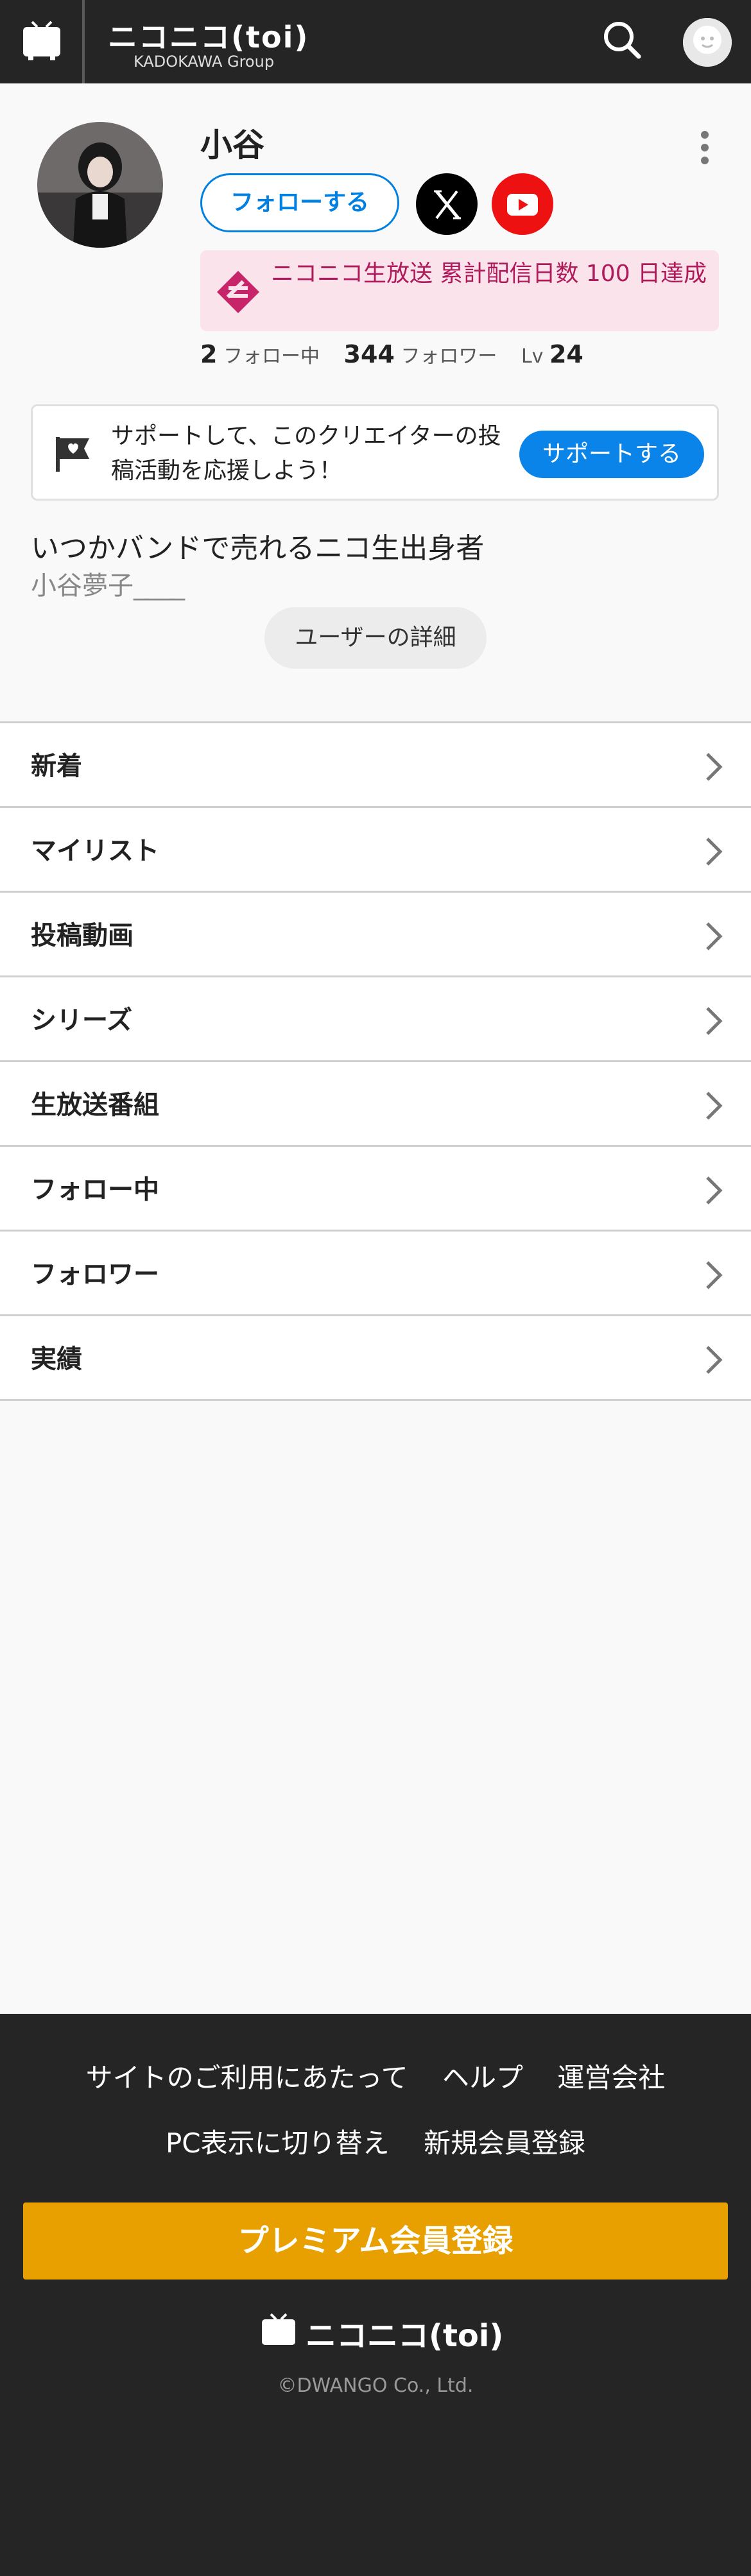 This screenshot has height=2576, width=751. I want to click on logo-main-text: ニコニコ(toi), so click(209, 37).